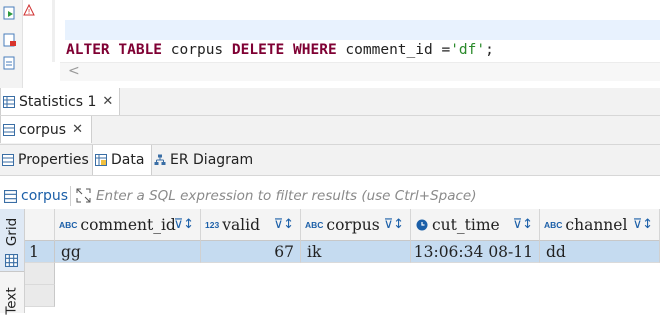 The width and height of the screenshot is (660, 321). What do you see at coordinates (40, 252) in the screenshot?
I see `row-number: 1` at bounding box center [40, 252].